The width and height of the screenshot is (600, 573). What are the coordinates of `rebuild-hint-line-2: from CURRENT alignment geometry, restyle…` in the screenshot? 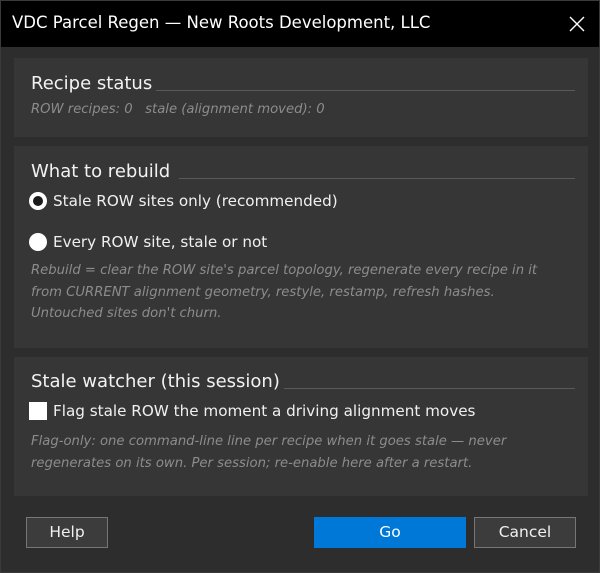 It's located at (263, 292).